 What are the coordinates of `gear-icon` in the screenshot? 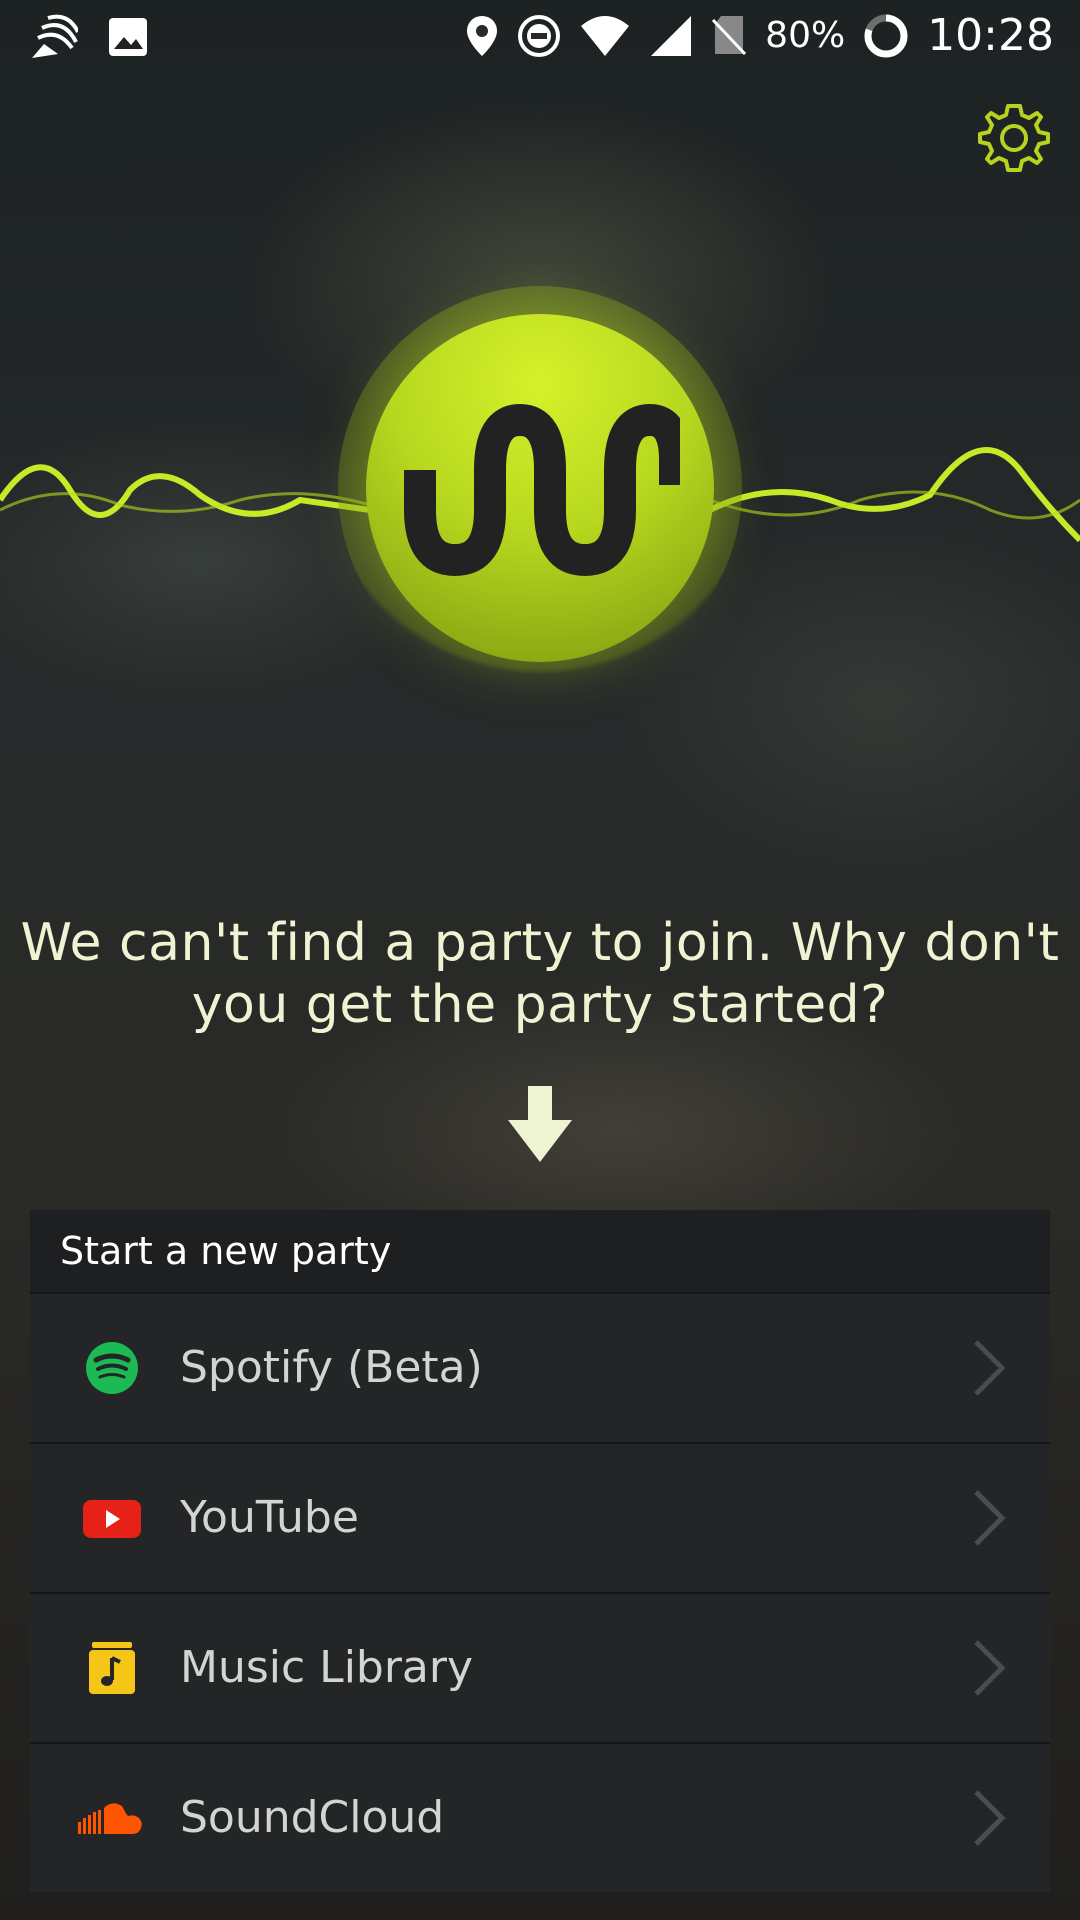 It's located at (1014, 138).